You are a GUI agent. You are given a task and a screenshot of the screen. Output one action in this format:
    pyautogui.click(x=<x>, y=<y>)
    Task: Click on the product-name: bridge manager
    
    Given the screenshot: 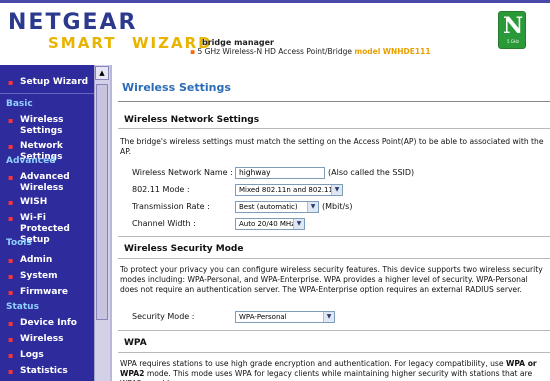 What is the action you would take?
    pyautogui.click(x=238, y=42)
    